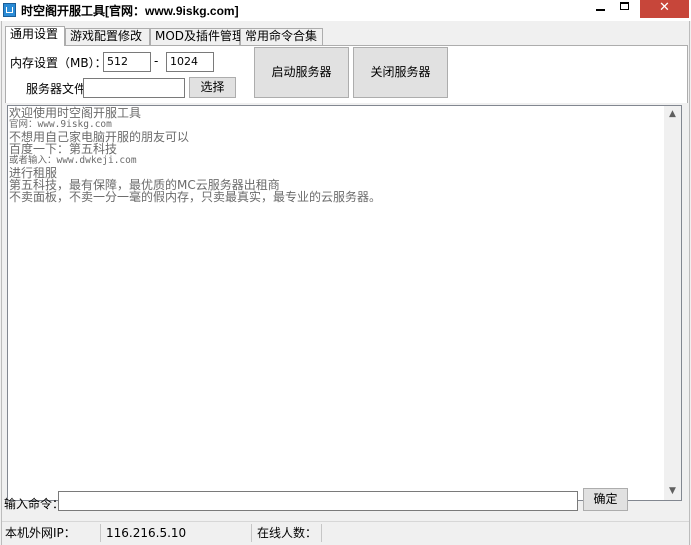 The image size is (691, 545). What do you see at coordinates (75, 113) in the screenshot?
I see `console-line: 欢迎使用时空阁开服工具` at bounding box center [75, 113].